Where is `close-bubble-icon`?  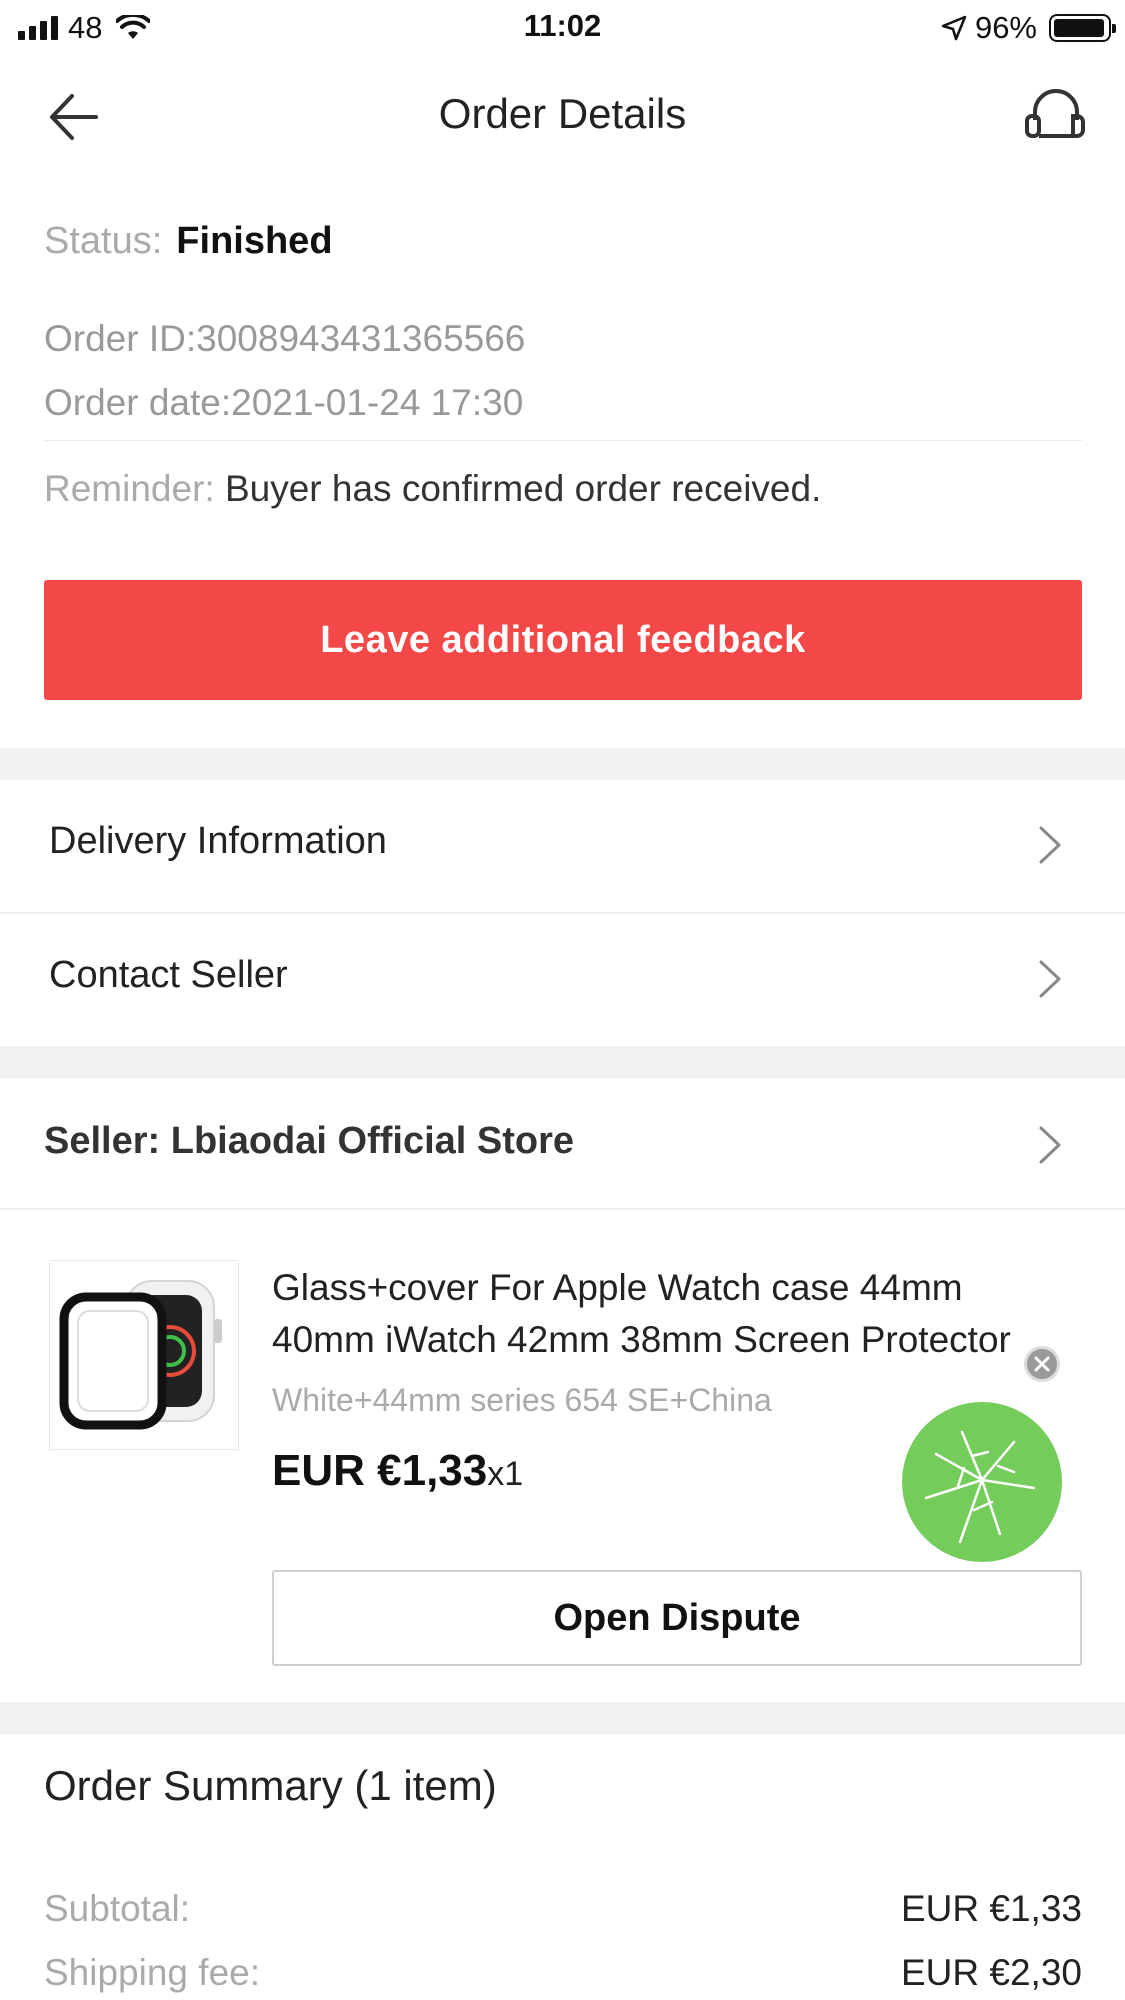
close-bubble-icon is located at coordinates (1042, 1364).